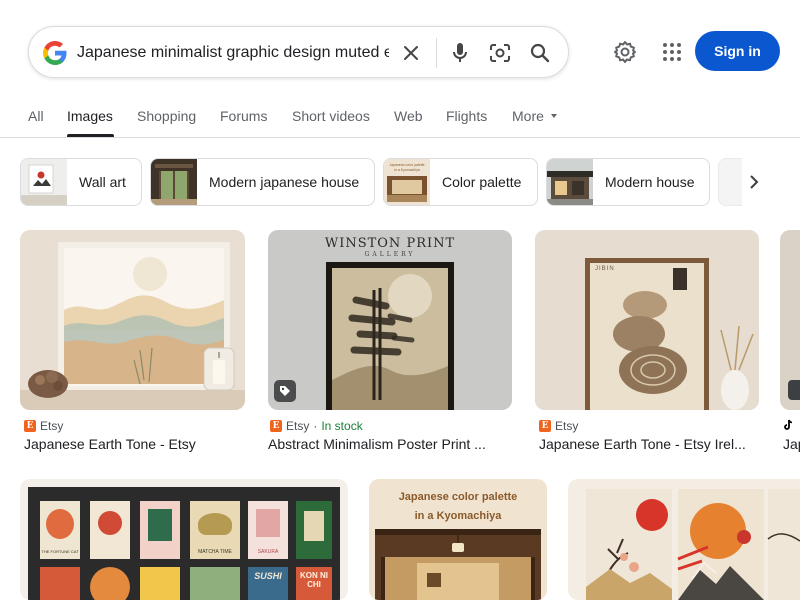 This screenshot has height=600, width=800. Describe the element at coordinates (528, 116) in the screenshot. I see `tab-more-label: More` at that location.